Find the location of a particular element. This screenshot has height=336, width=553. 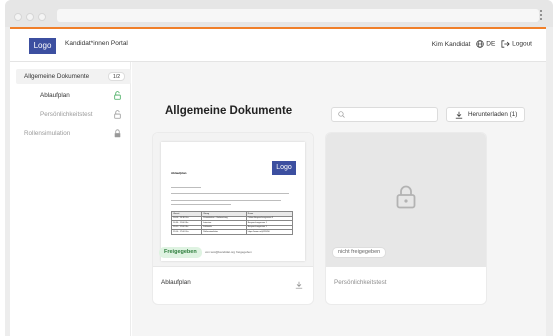

address-bar is located at coordinates (298, 15).